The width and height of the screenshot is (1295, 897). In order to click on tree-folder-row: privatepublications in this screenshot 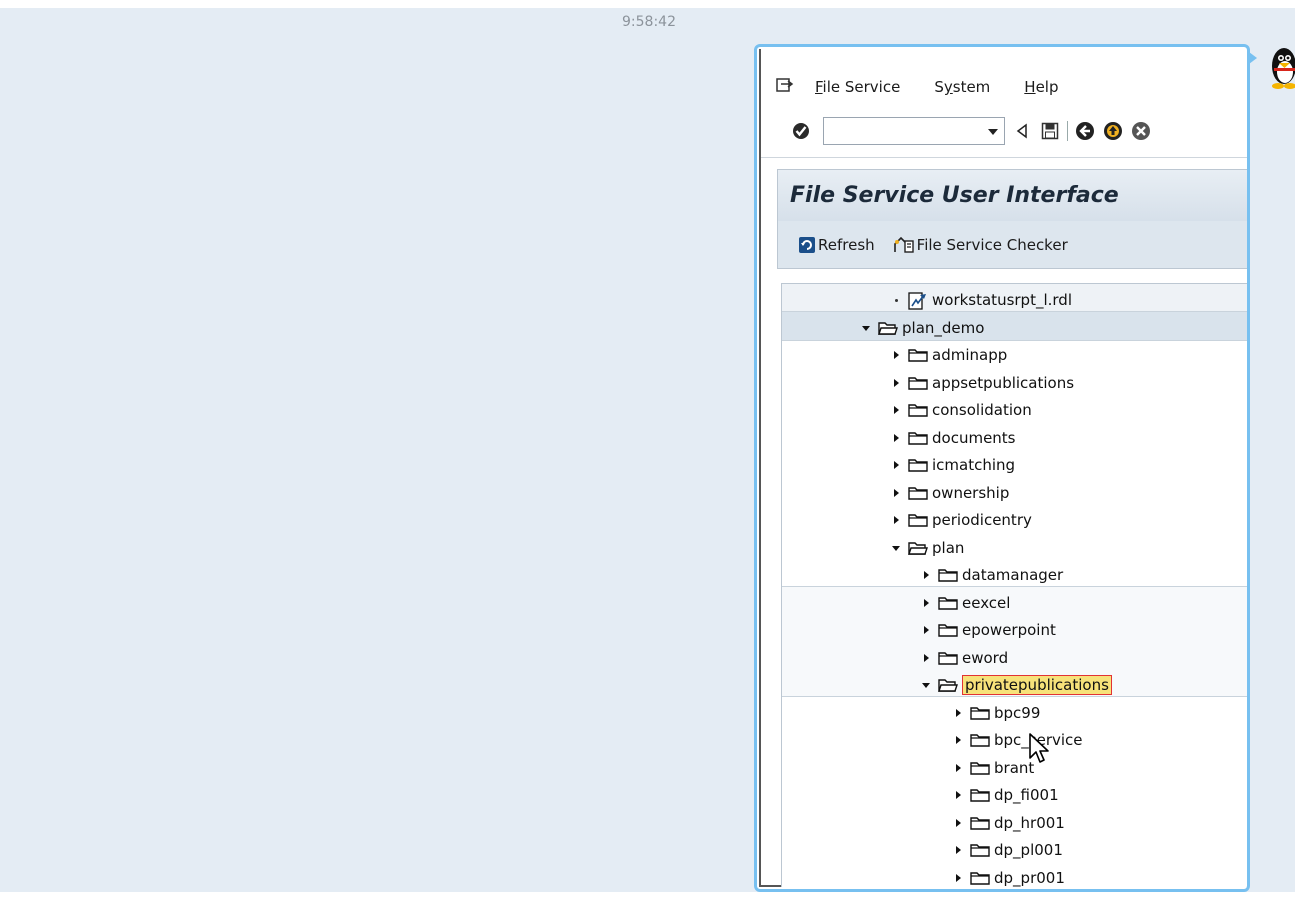, I will do `click(1016, 685)`.